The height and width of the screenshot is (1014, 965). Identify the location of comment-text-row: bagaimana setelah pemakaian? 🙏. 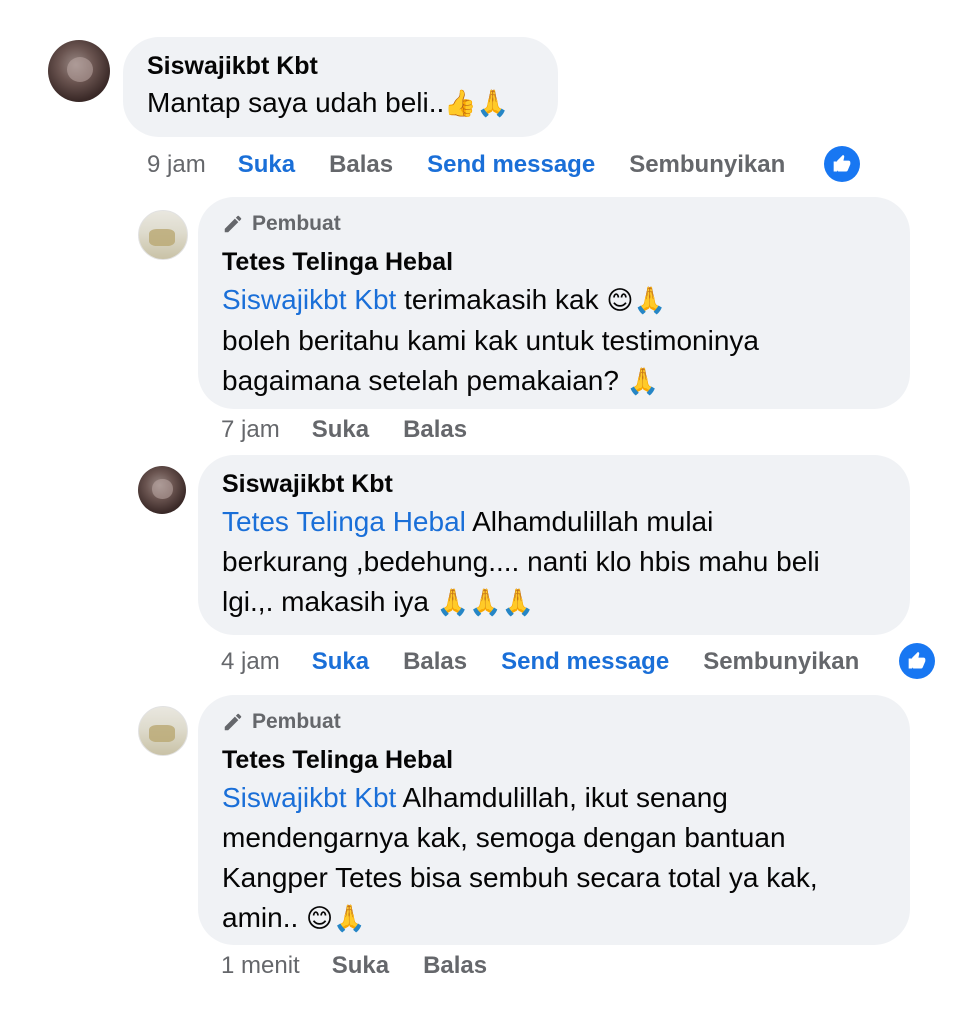
(554, 381).